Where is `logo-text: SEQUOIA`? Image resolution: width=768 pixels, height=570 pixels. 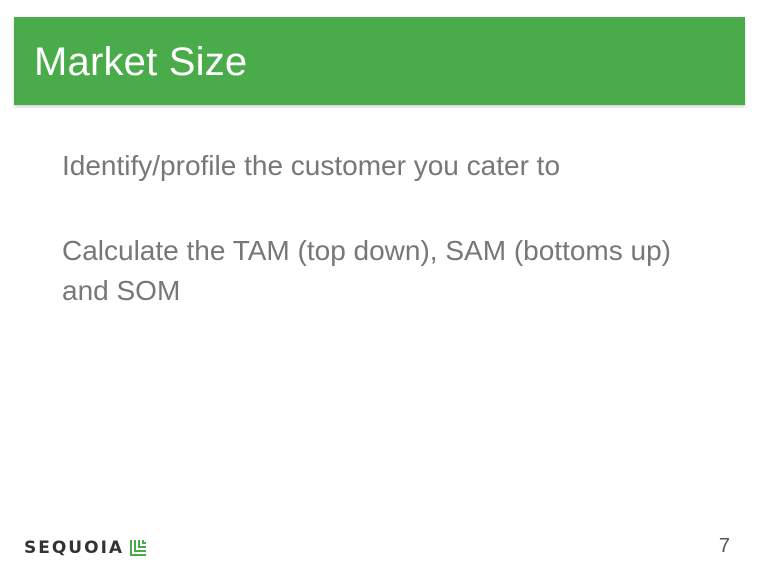 logo-text: SEQUOIA is located at coordinates (74, 548).